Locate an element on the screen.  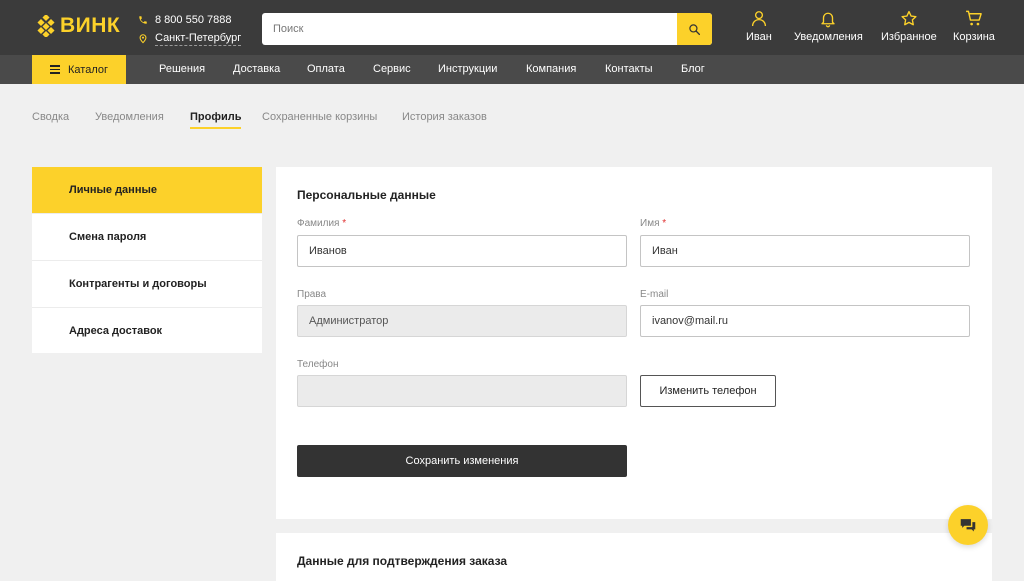
search-icon is located at coordinates (695, 29).